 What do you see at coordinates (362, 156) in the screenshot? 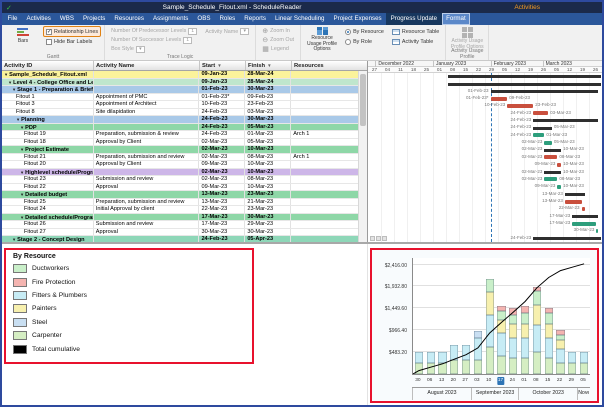
I see `table-vertical-scrollbar` at bounding box center [362, 156].